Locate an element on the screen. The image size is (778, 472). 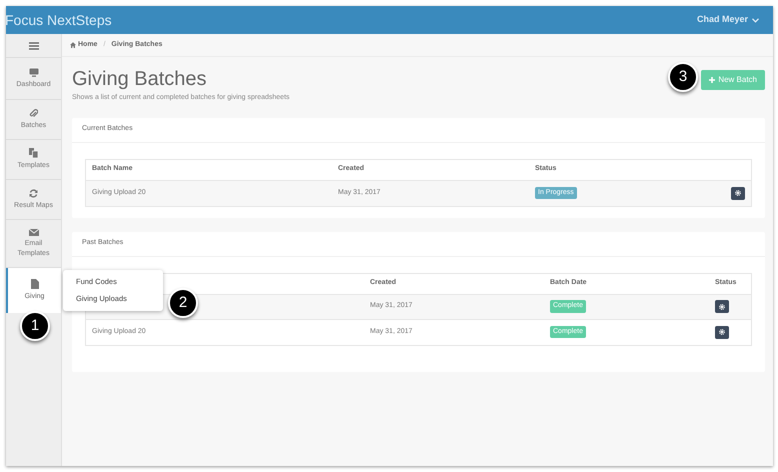
home-icon is located at coordinates (73, 45).